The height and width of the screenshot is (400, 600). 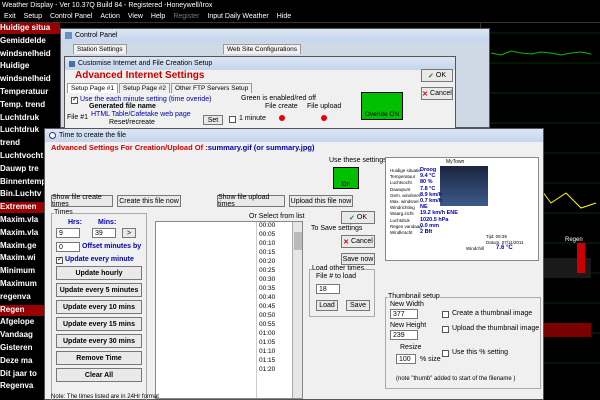 I want to click on on-label: On, so click(x=346, y=184).